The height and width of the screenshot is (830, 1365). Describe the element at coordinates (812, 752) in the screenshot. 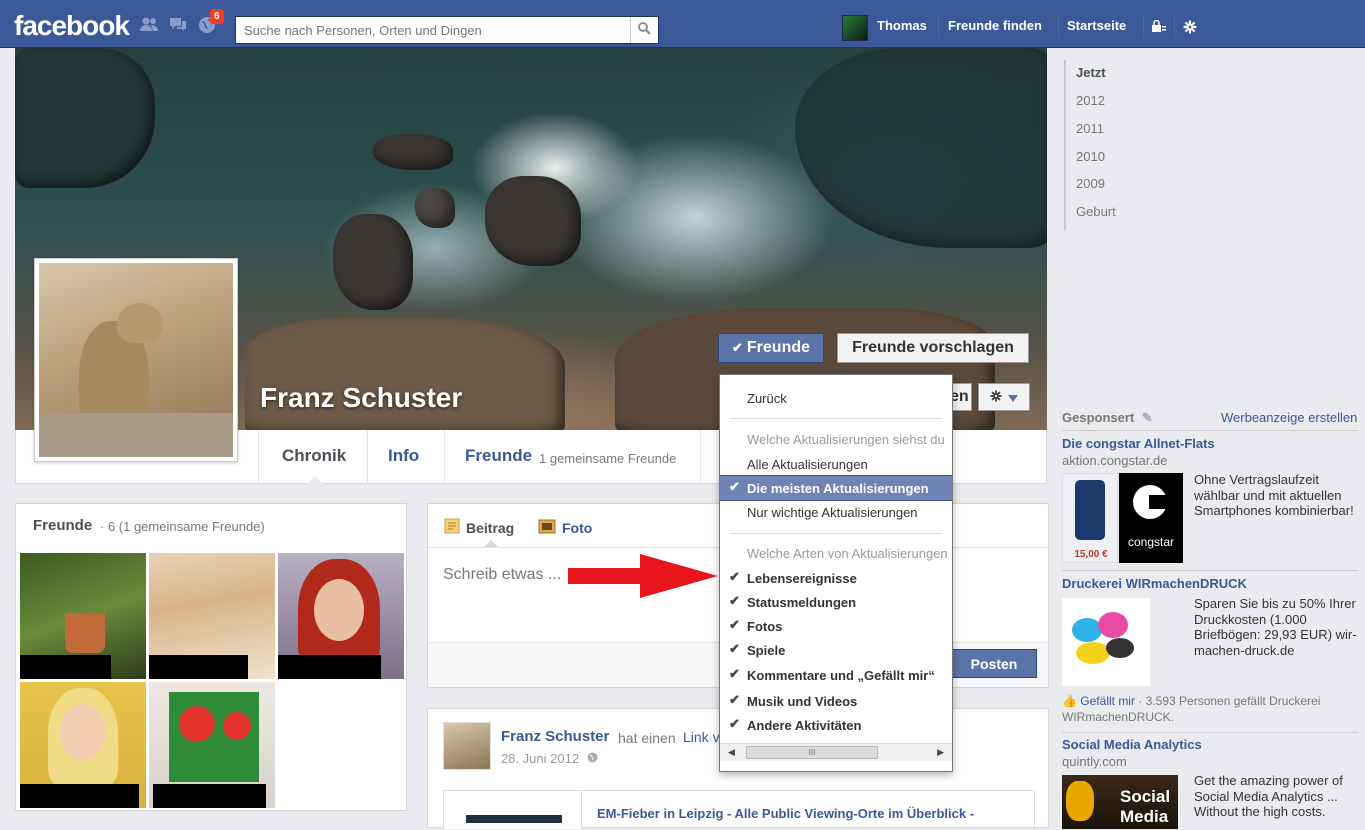

I see `scrollbar-thumb: III` at that location.